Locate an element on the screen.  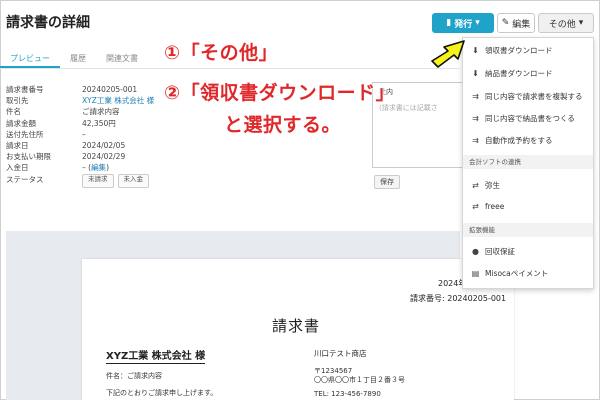
info-row: 請求金額 42,350円 is located at coordinates (91, 123).